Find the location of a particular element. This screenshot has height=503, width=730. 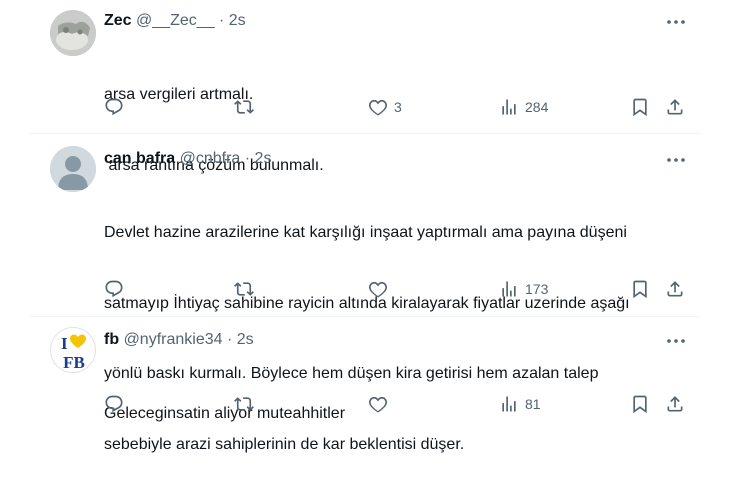

views-button: 81 is located at coordinates (520, 404).